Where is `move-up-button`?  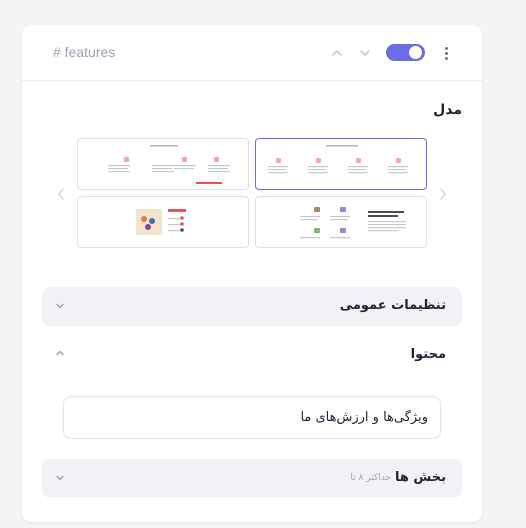 move-up-button is located at coordinates (337, 53).